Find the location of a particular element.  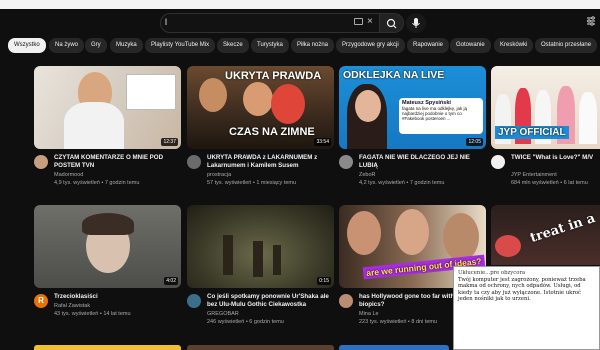

upload-age: 8 dni temu is located at coordinates (424, 322).